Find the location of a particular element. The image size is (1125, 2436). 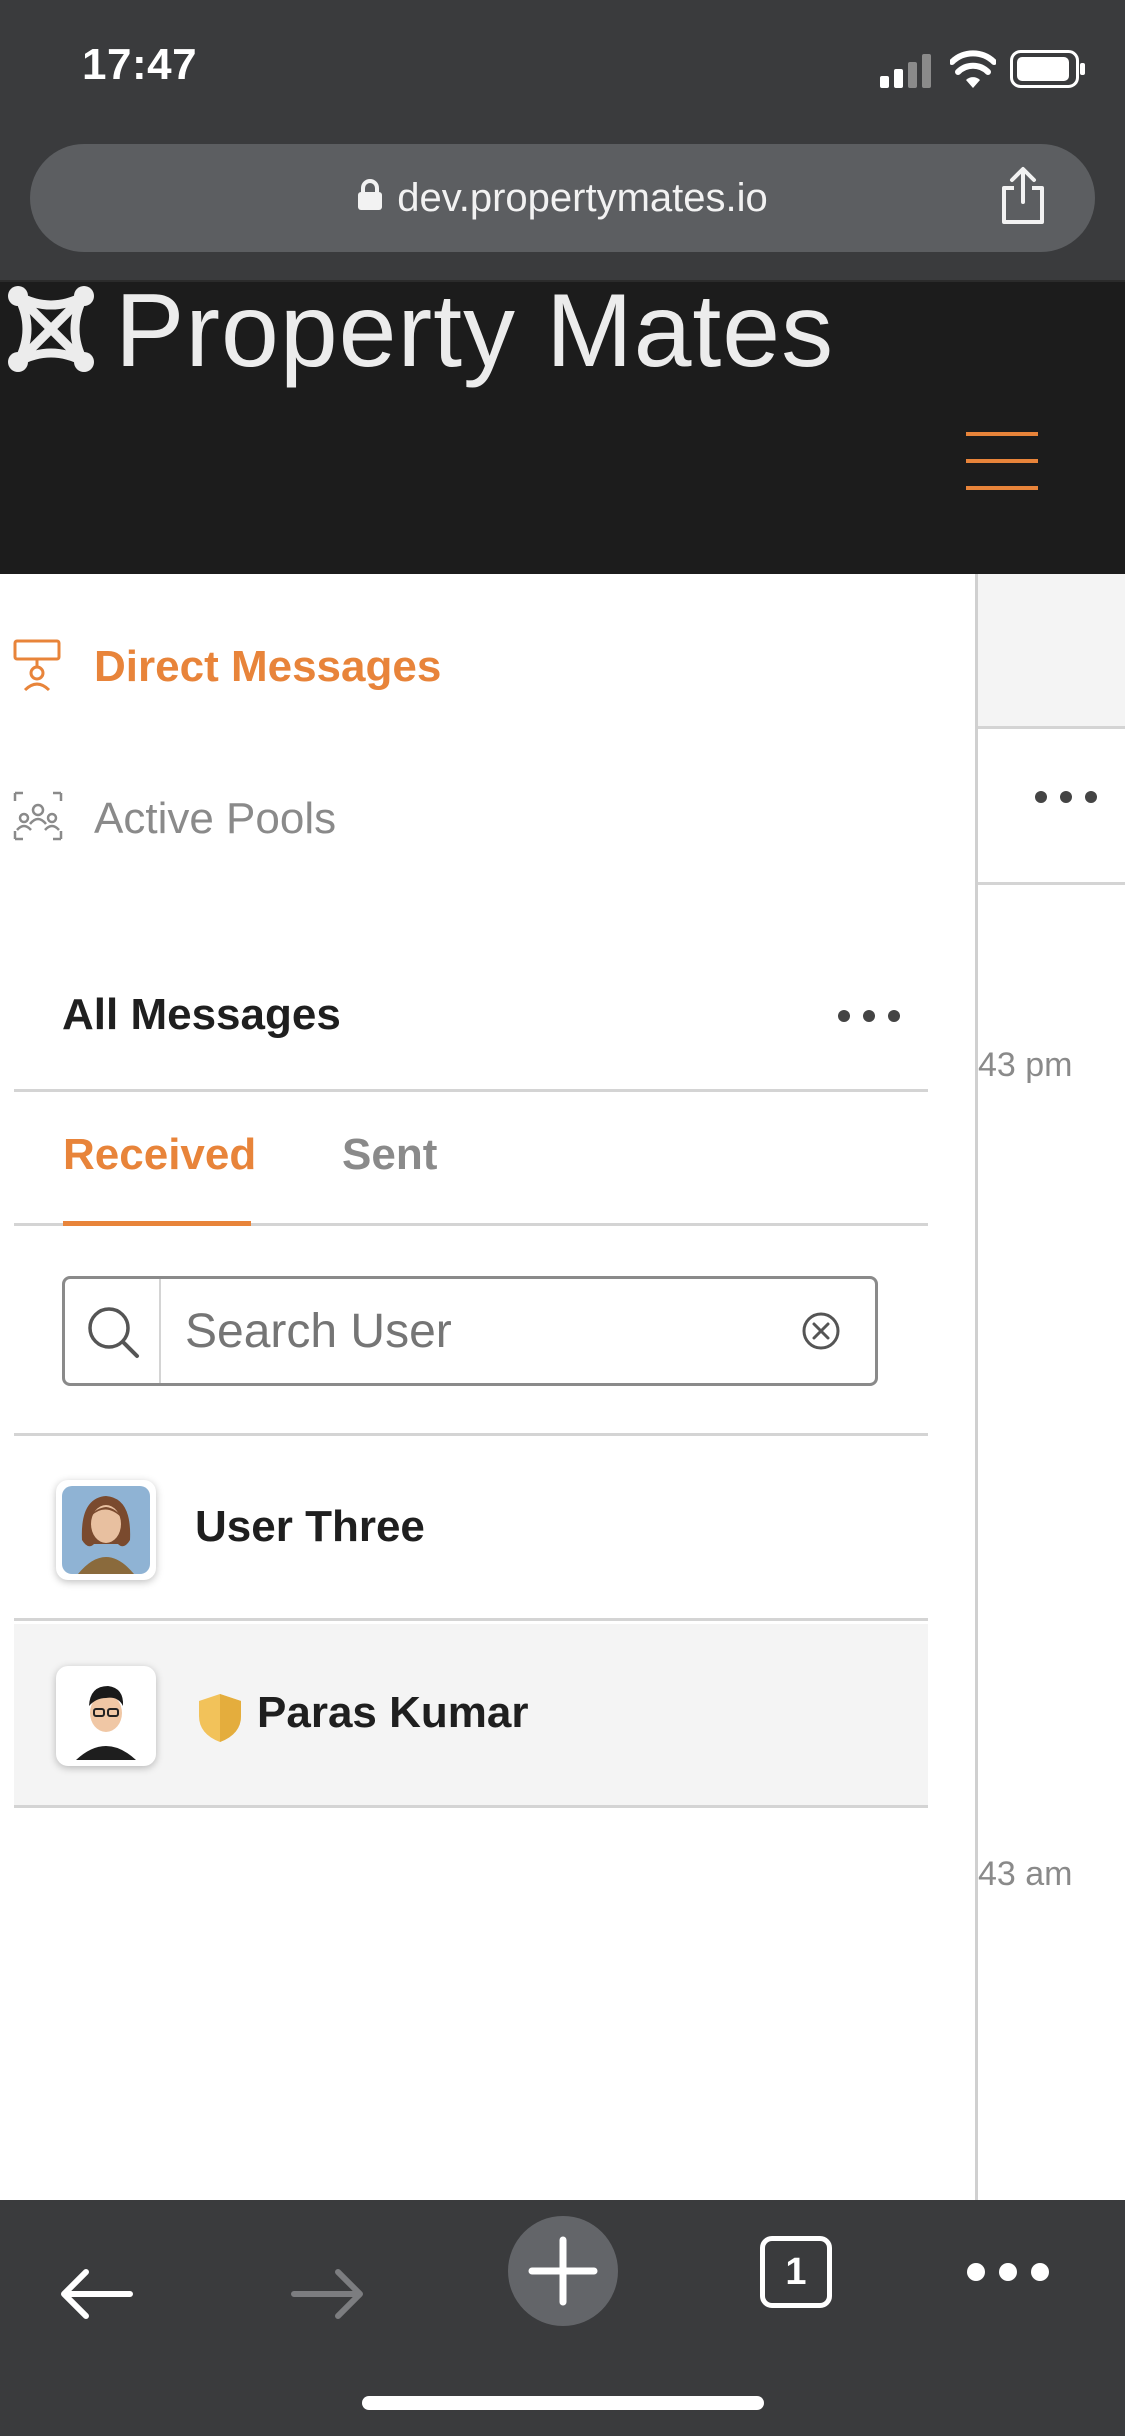

share-icon is located at coordinates (1023, 196).